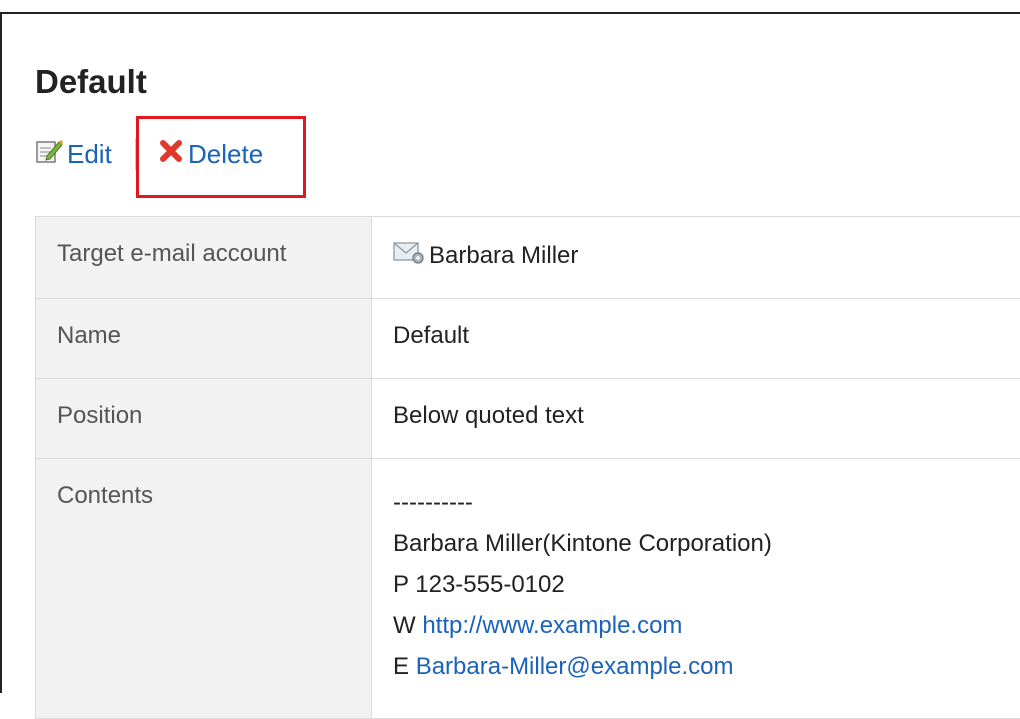 The image size is (1020, 719). Describe the element at coordinates (204, 589) in the screenshot. I see `row-label: Contents` at that location.